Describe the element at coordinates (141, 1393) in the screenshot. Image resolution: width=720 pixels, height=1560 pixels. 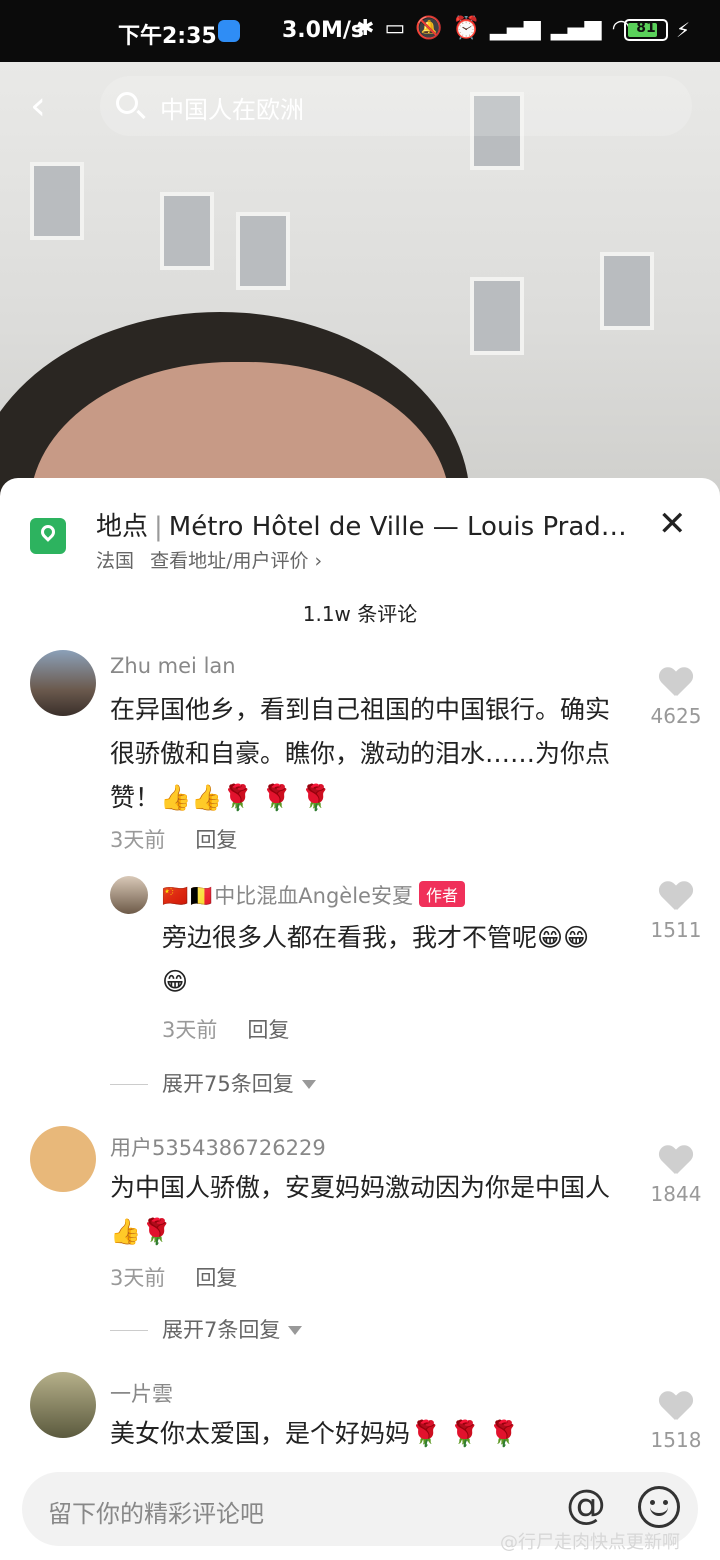
I see `comment-author: 一片雲` at that location.